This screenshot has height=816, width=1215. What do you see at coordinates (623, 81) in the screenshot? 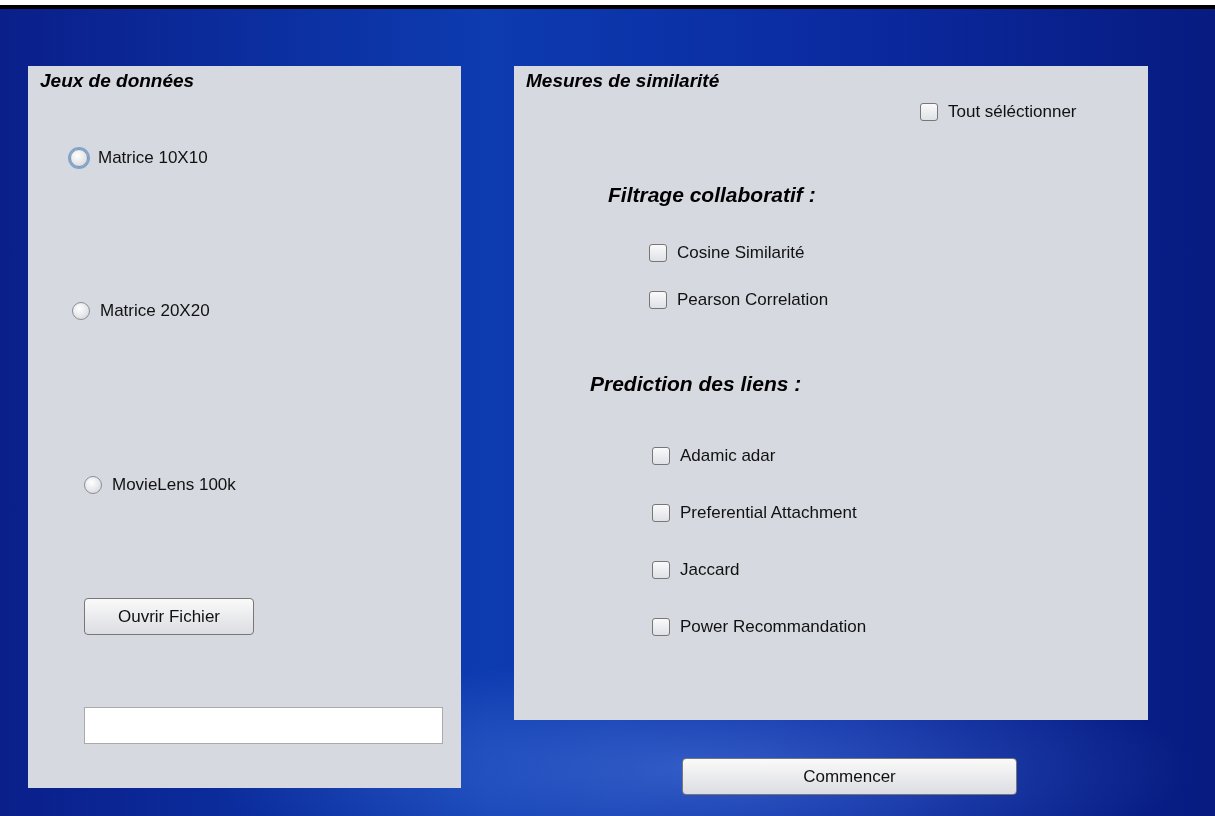
I see `panel-title: Mesures de similarité` at bounding box center [623, 81].